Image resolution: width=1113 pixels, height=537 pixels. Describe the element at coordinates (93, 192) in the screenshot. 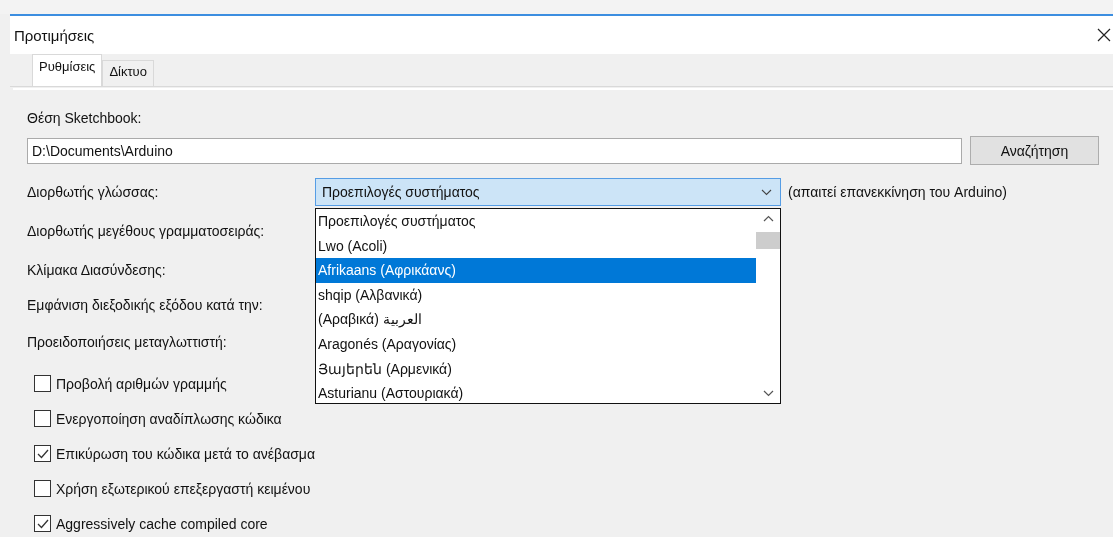

I see `field-label: Διορθωτής γλώσσας:` at that location.